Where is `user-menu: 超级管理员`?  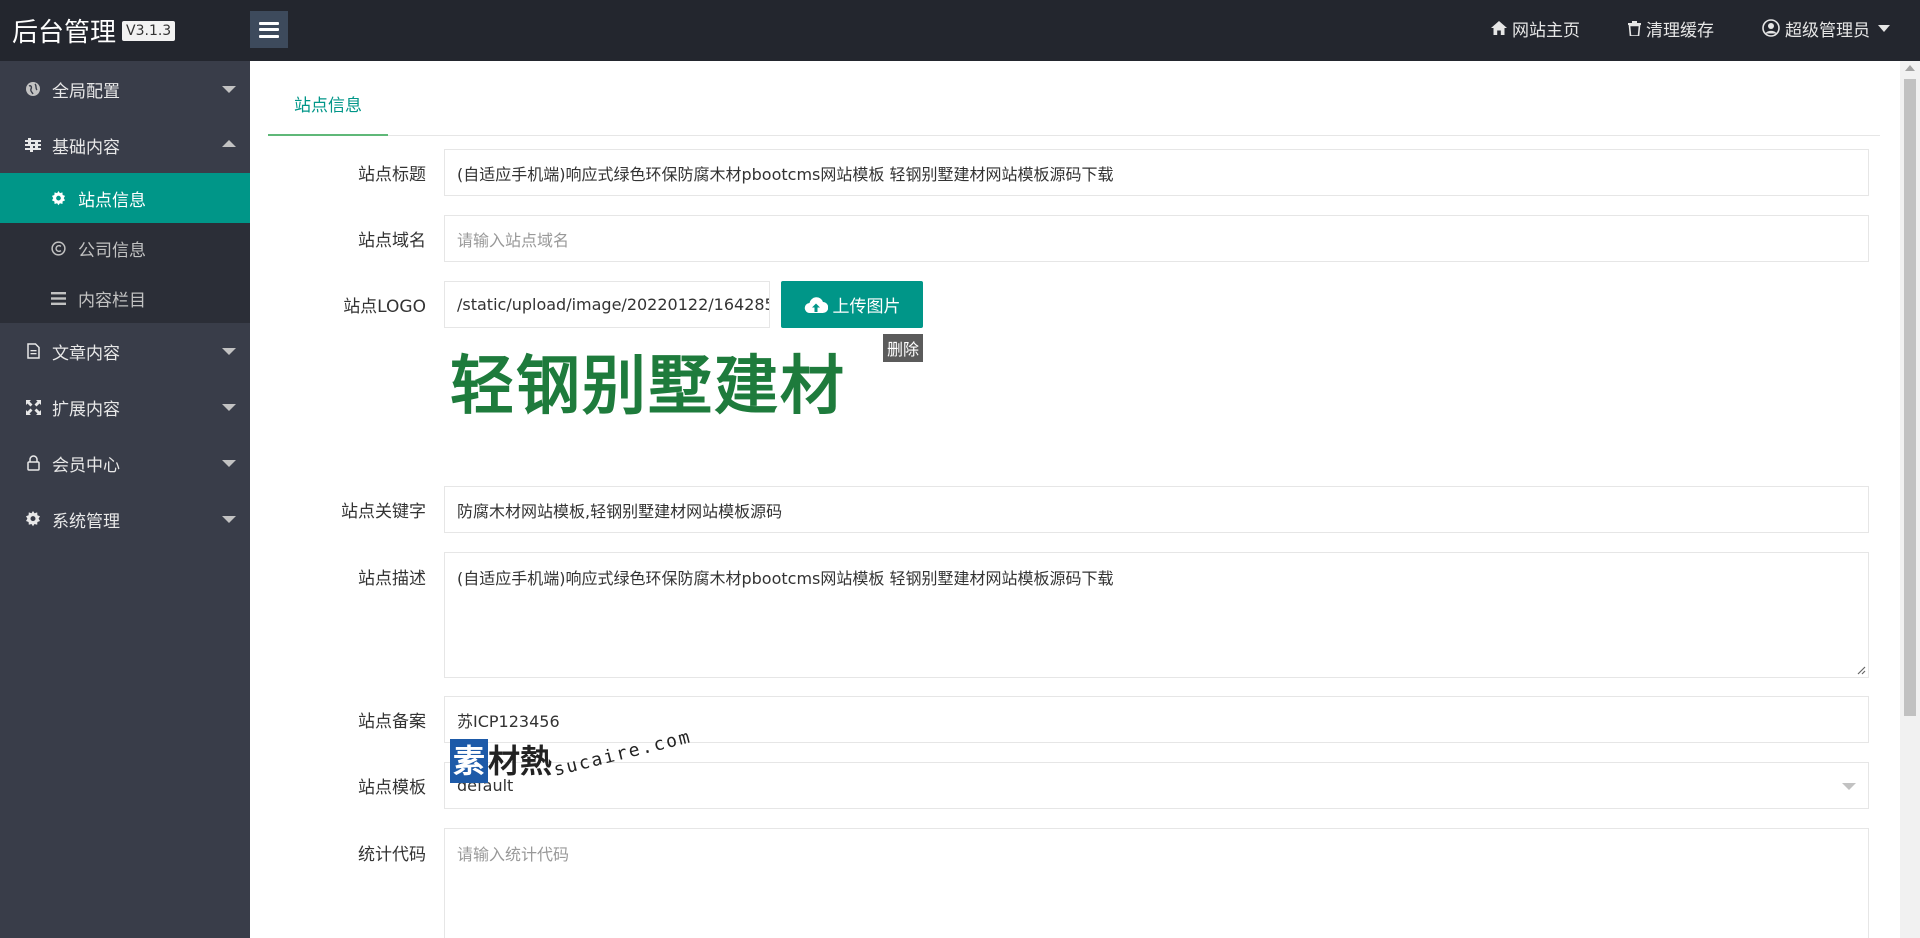 user-menu: 超级管理员 is located at coordinates (1826, 28).